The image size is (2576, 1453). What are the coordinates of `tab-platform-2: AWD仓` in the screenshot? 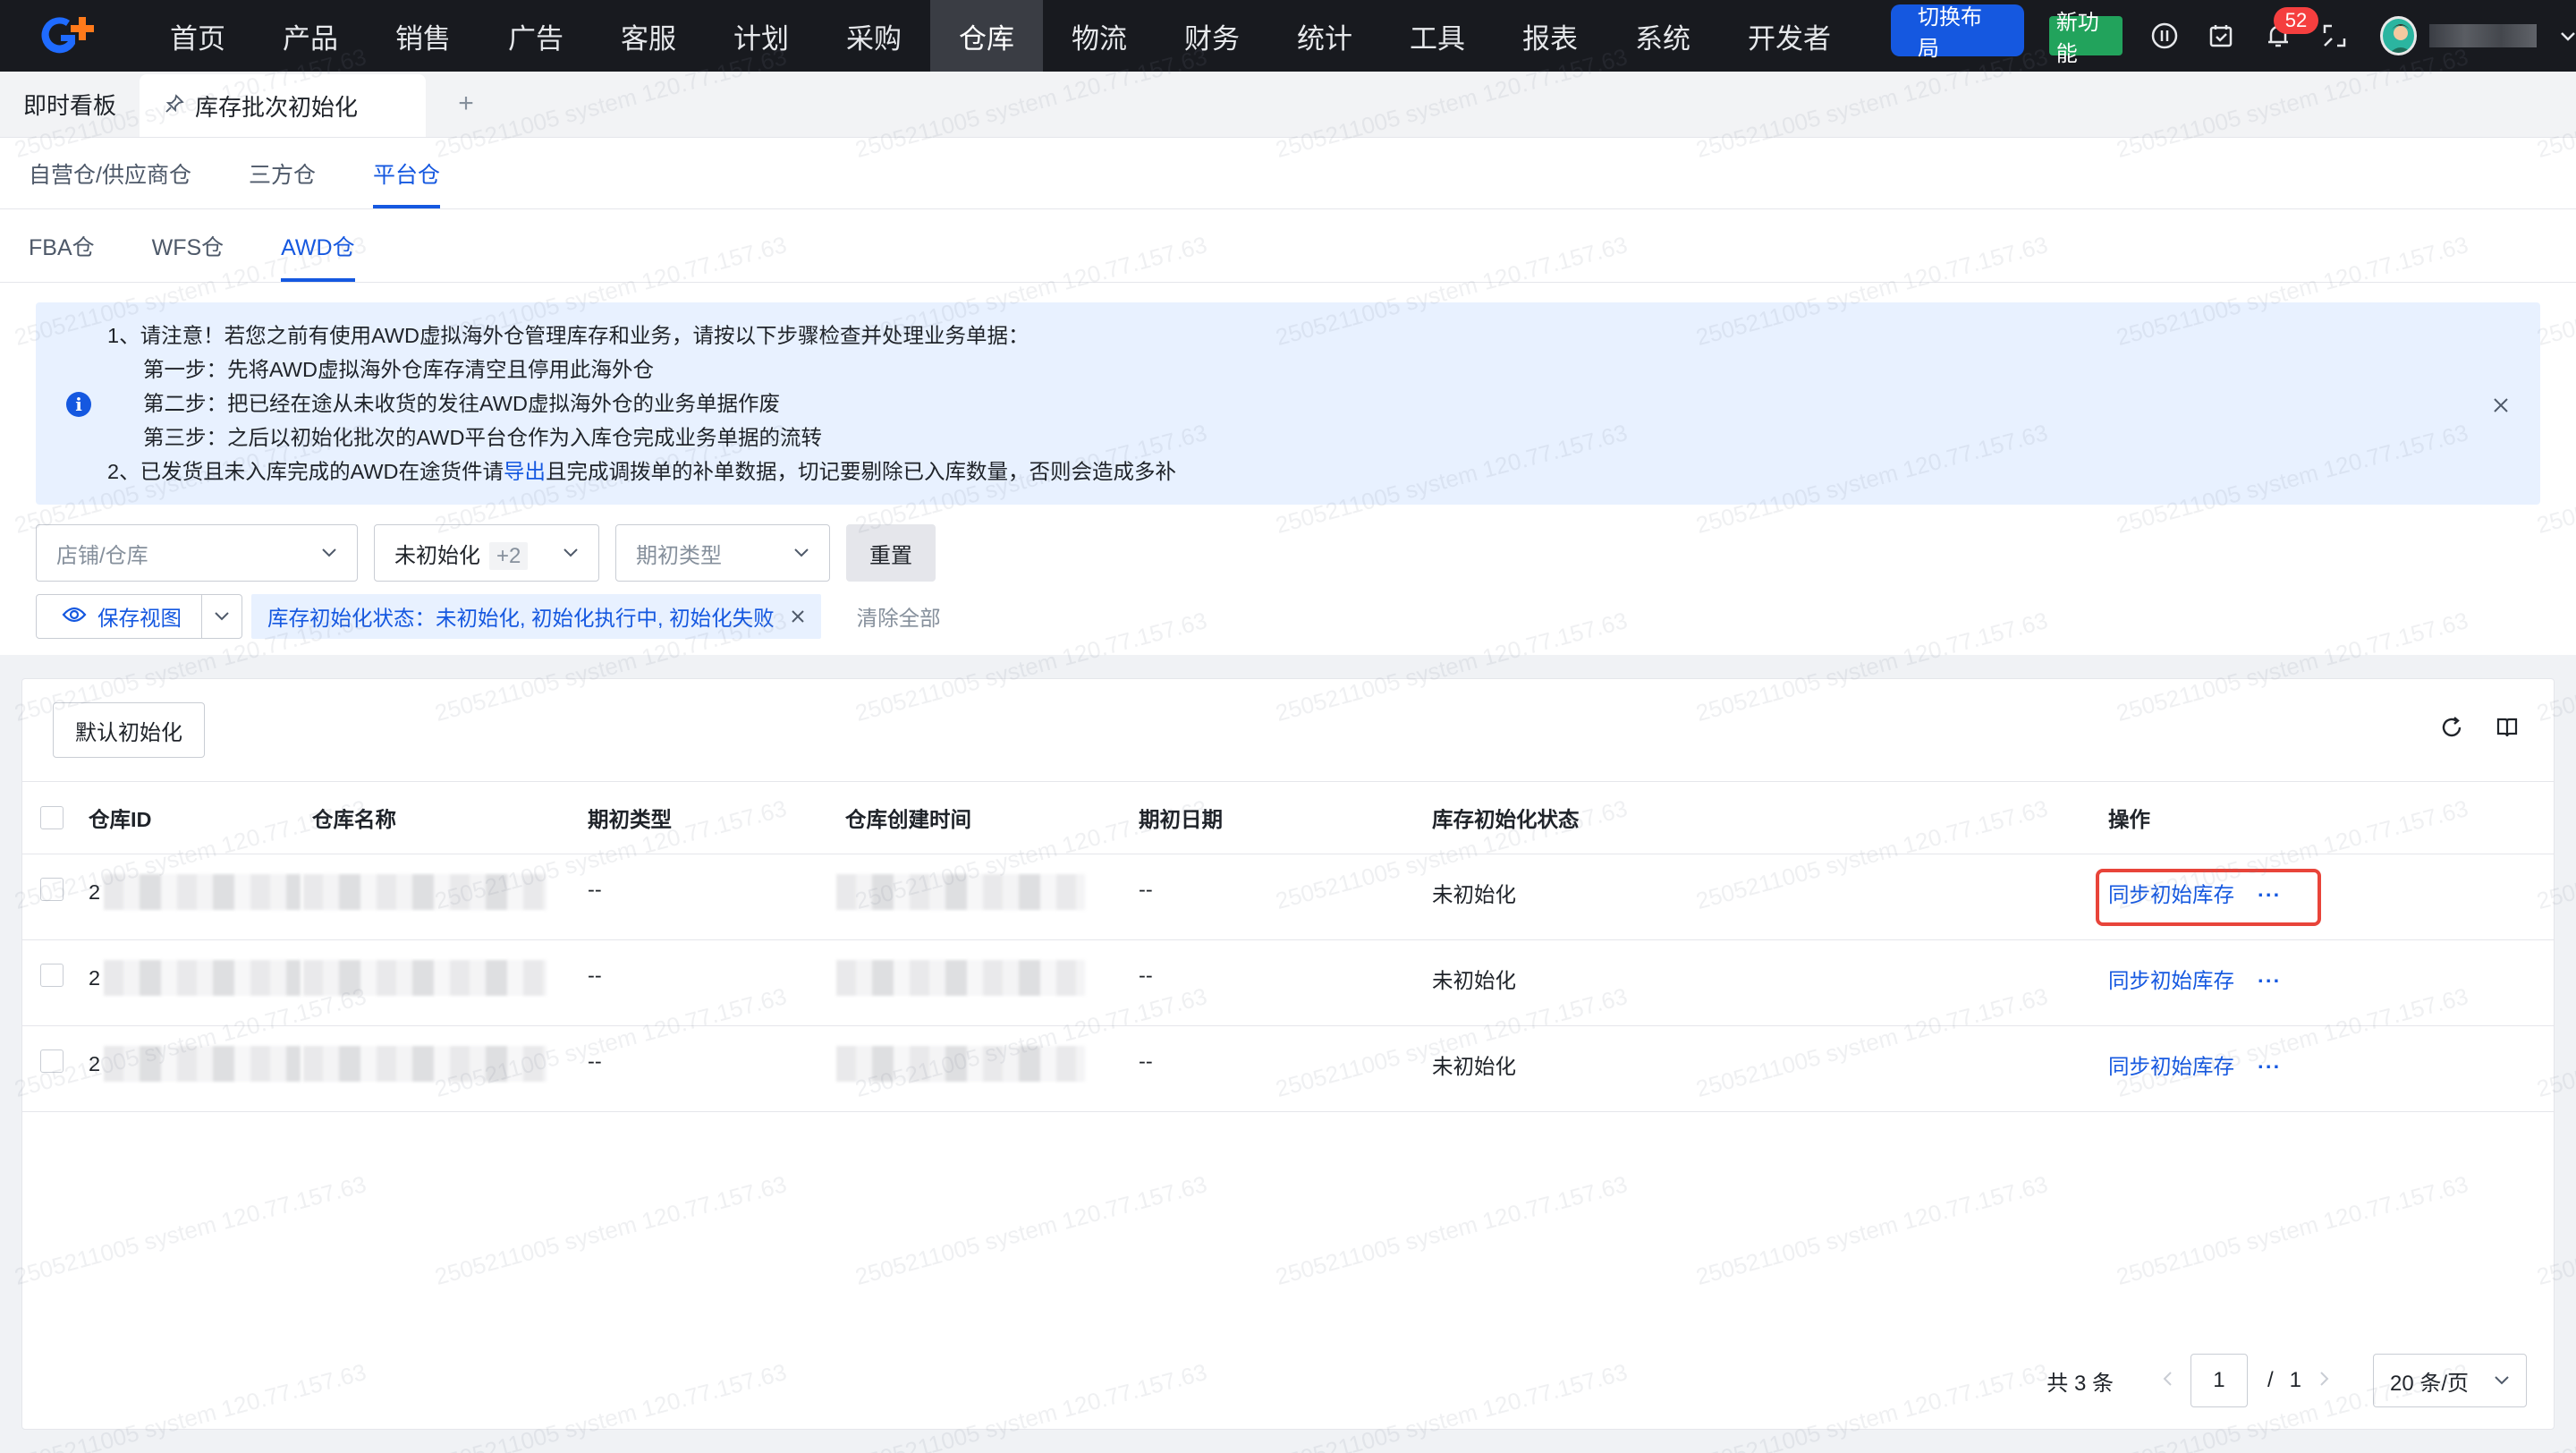 It's located at (317, 245).